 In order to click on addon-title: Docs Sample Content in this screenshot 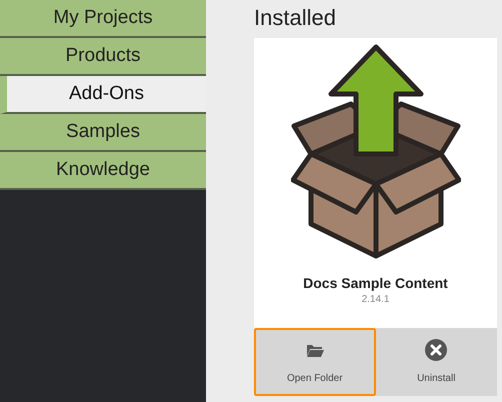, I will do `click(375, 283)`.